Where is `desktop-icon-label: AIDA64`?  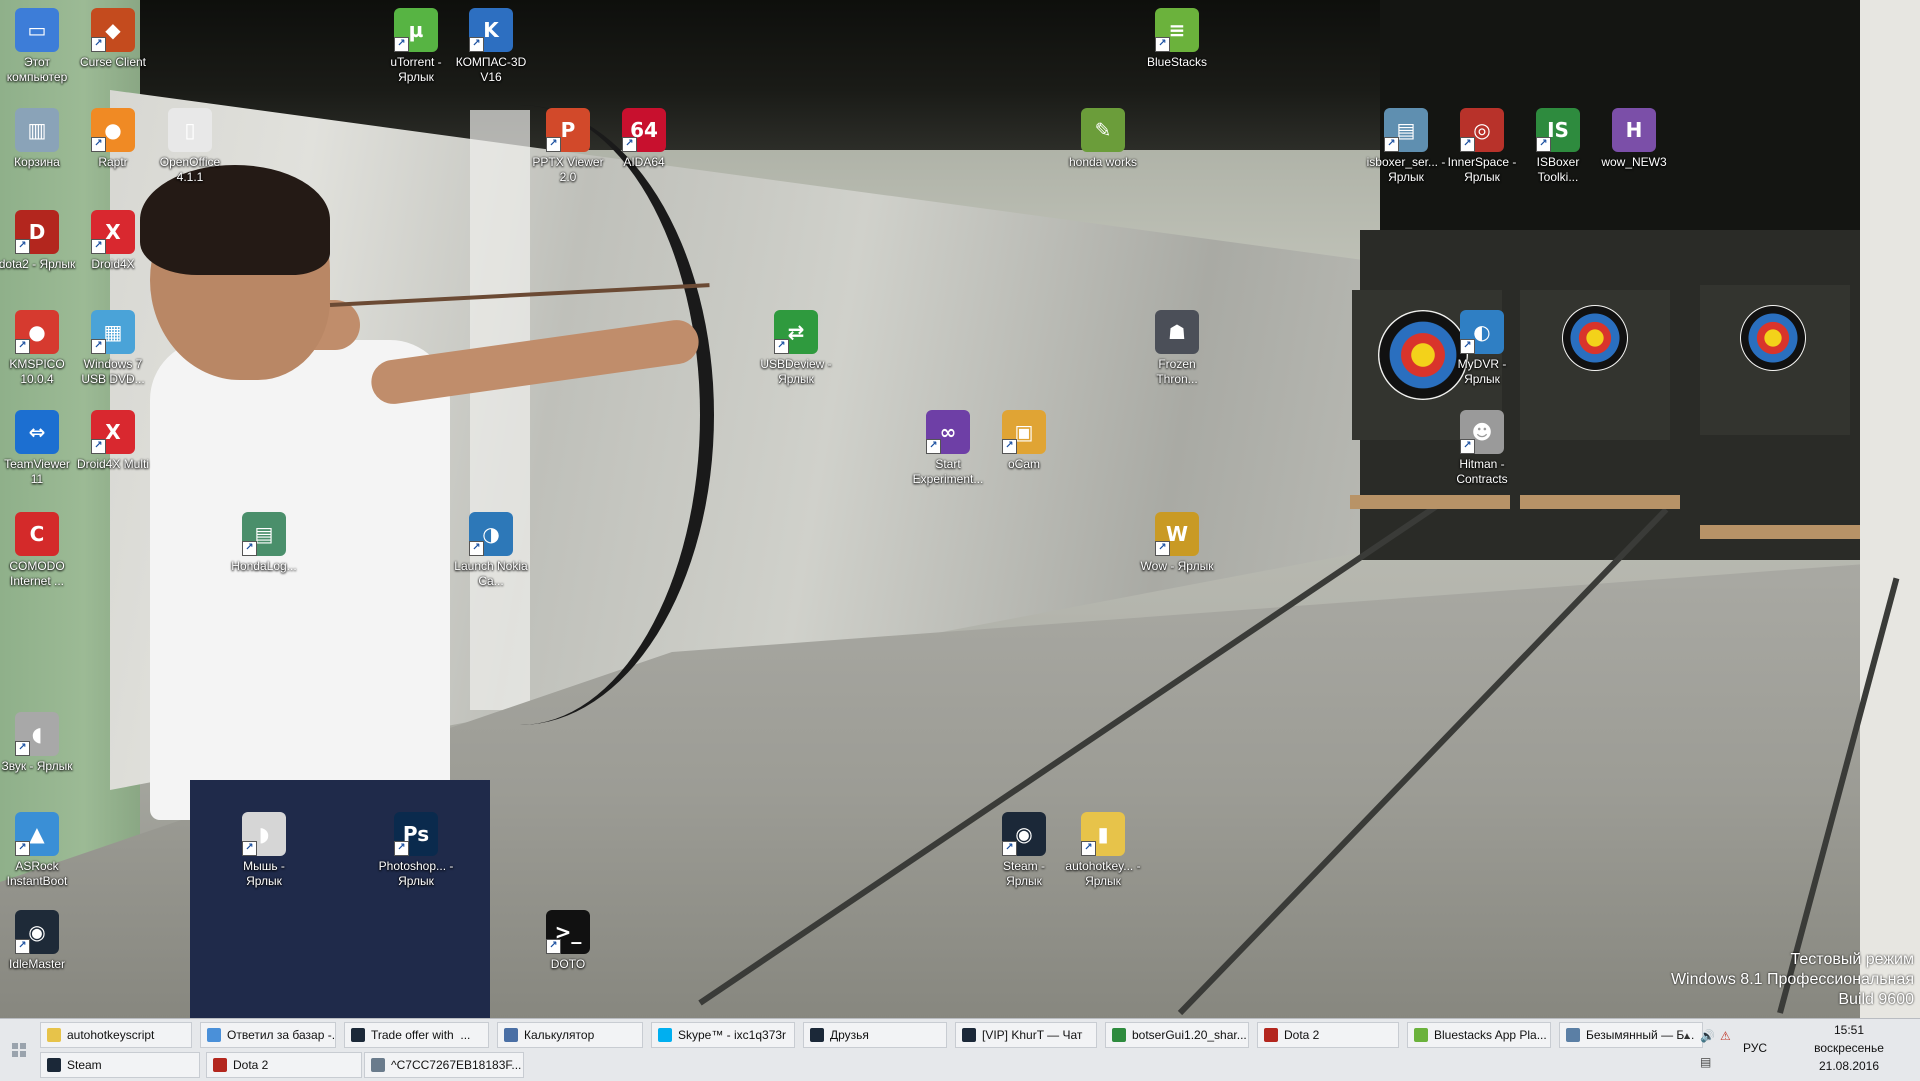 desktop-icon-label: AIDA64 is located at coordinates (644, 162).